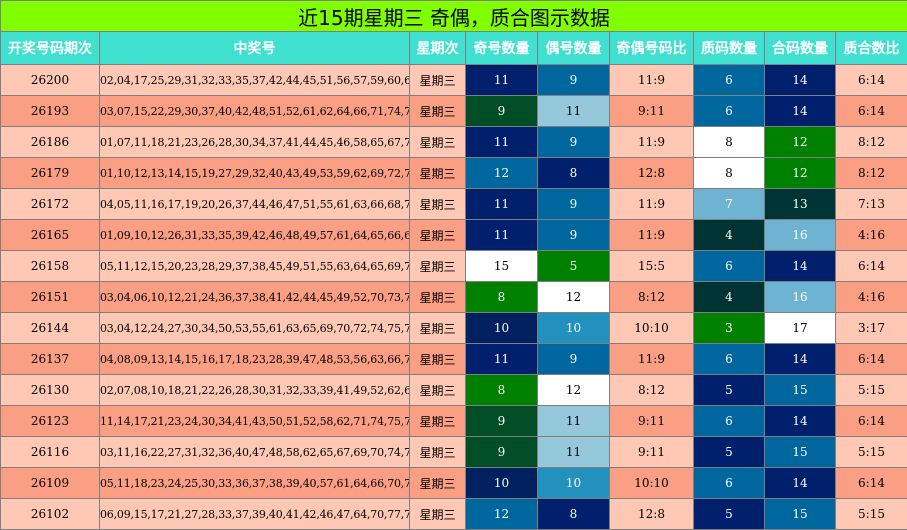 The height and width of the screenshot is (530, 907). I want to click on cell-period: 26179, so click(50, 173).